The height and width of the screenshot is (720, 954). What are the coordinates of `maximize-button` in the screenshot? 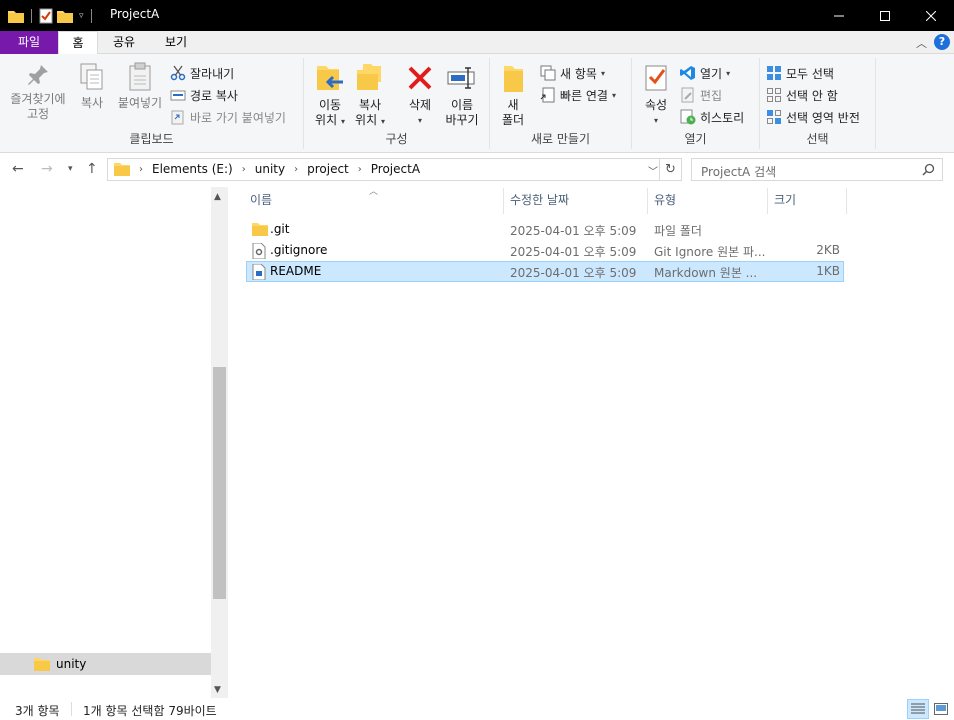 It's located at (885, 15).